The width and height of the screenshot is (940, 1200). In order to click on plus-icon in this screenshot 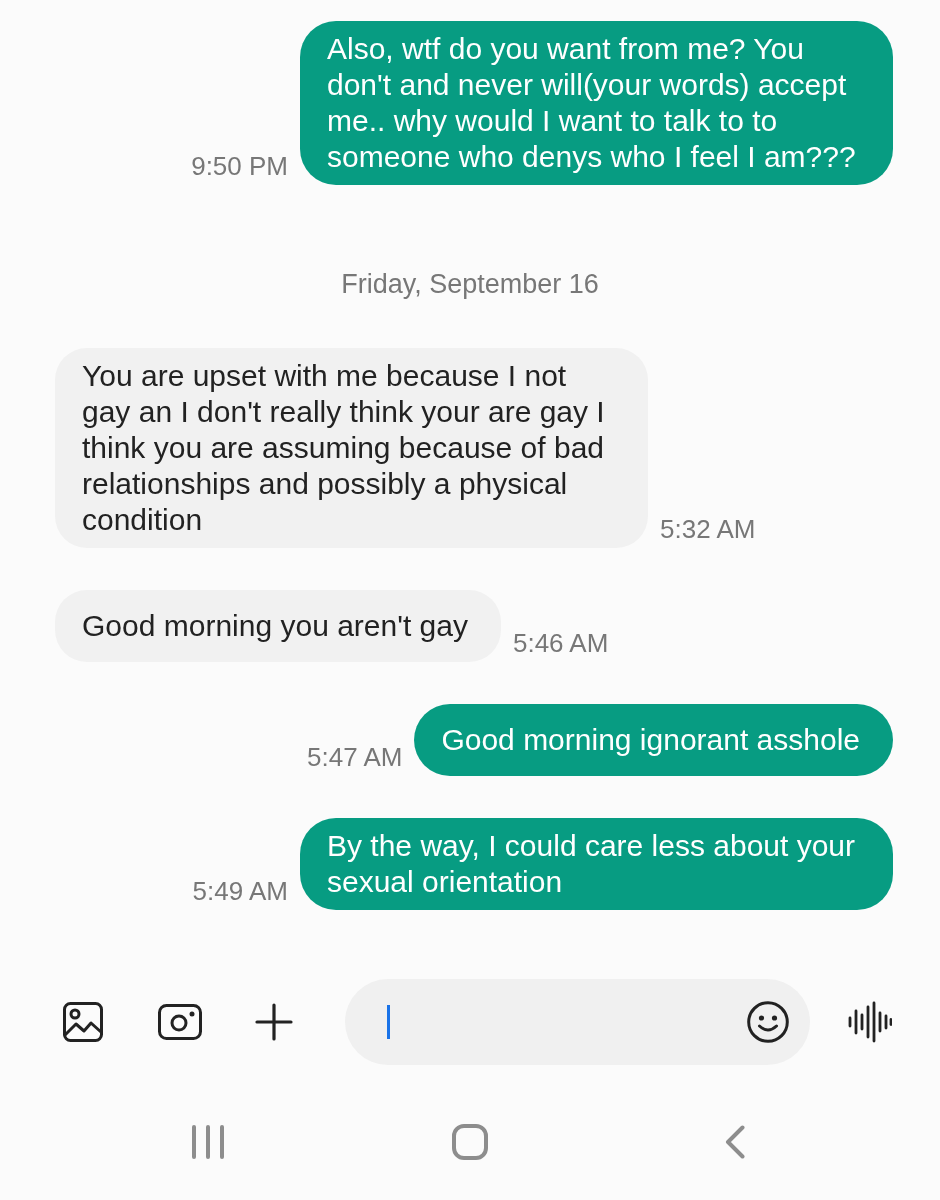, I will do `click(274, 1022)`.